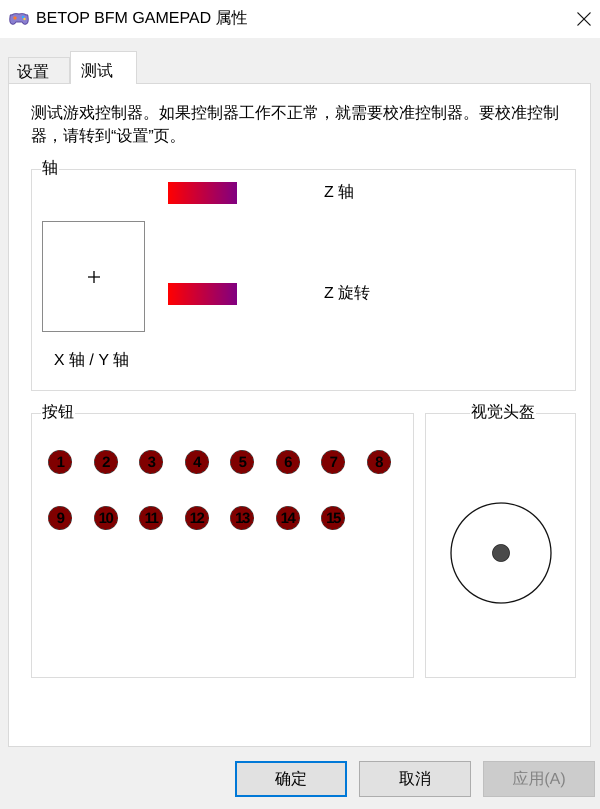 This screenshot has height=809, width=600. I want to click on button-indicator: 10, so click(106, 518).